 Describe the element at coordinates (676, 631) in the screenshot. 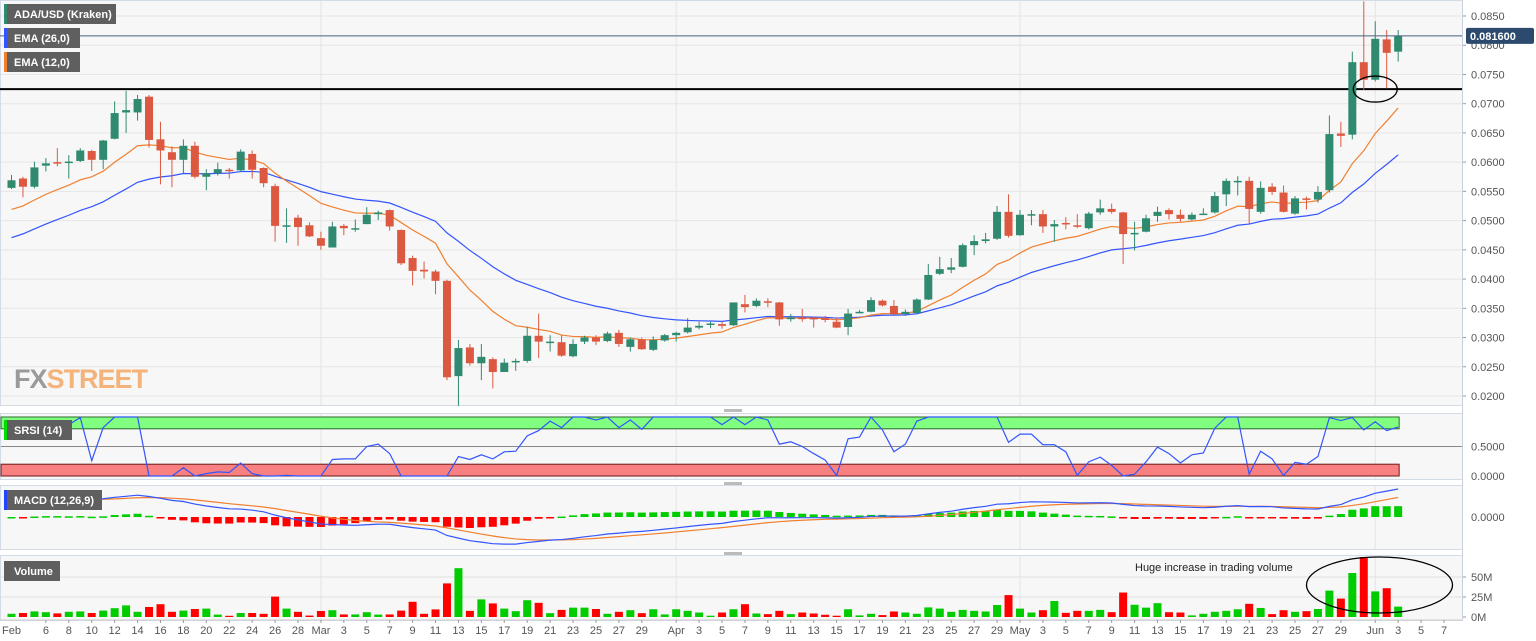

I see `x-tick-label: Apr` at that location.